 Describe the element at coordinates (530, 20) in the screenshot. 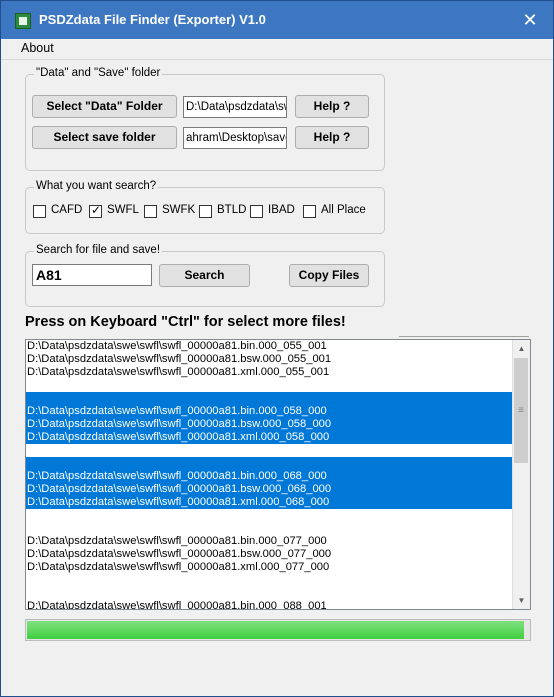

I see `close-icon: ✕` at that location.